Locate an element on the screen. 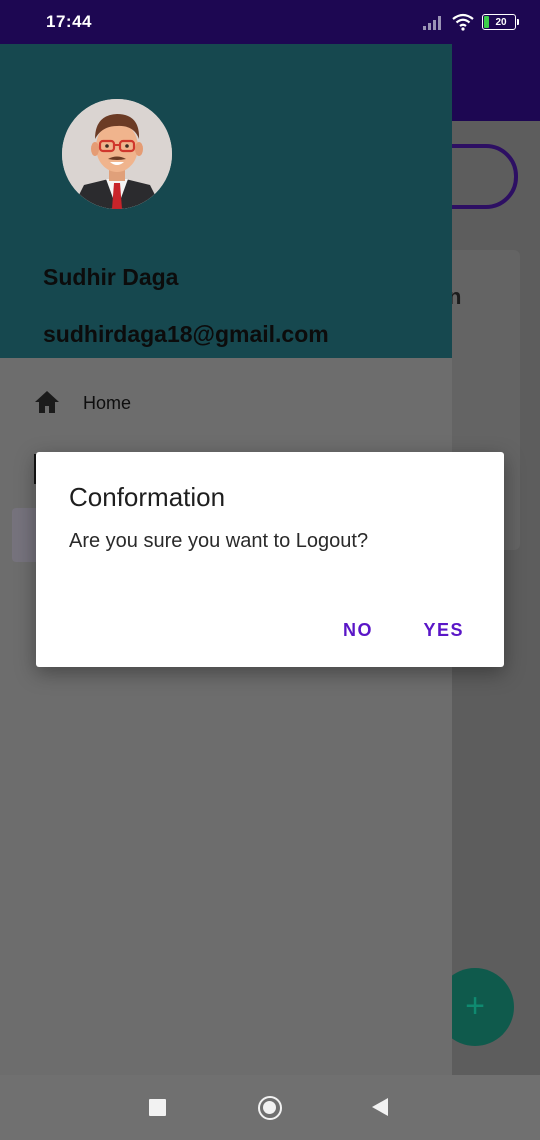  back-button is located at coordinates (380, 1107).